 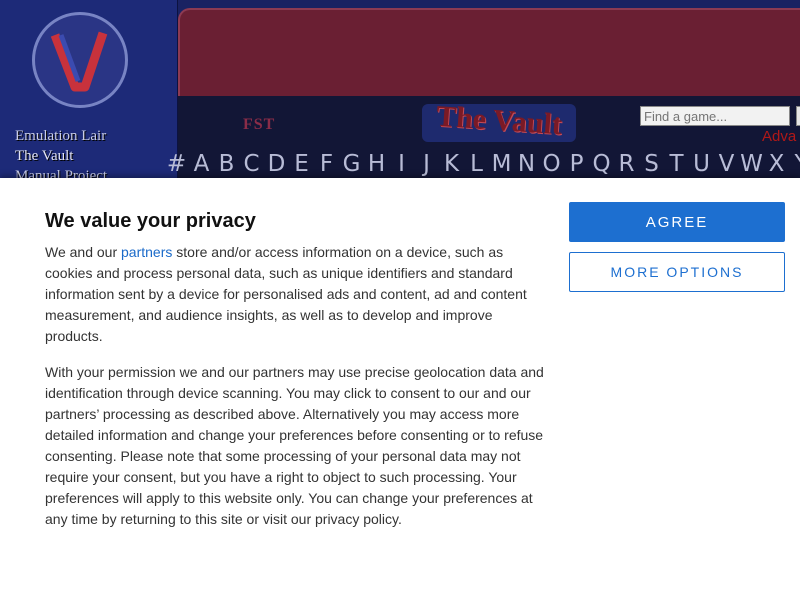 What do you see at coordinates (798, 116) in the screenshot?
I see `search-button` at bounding box center [798, 116].